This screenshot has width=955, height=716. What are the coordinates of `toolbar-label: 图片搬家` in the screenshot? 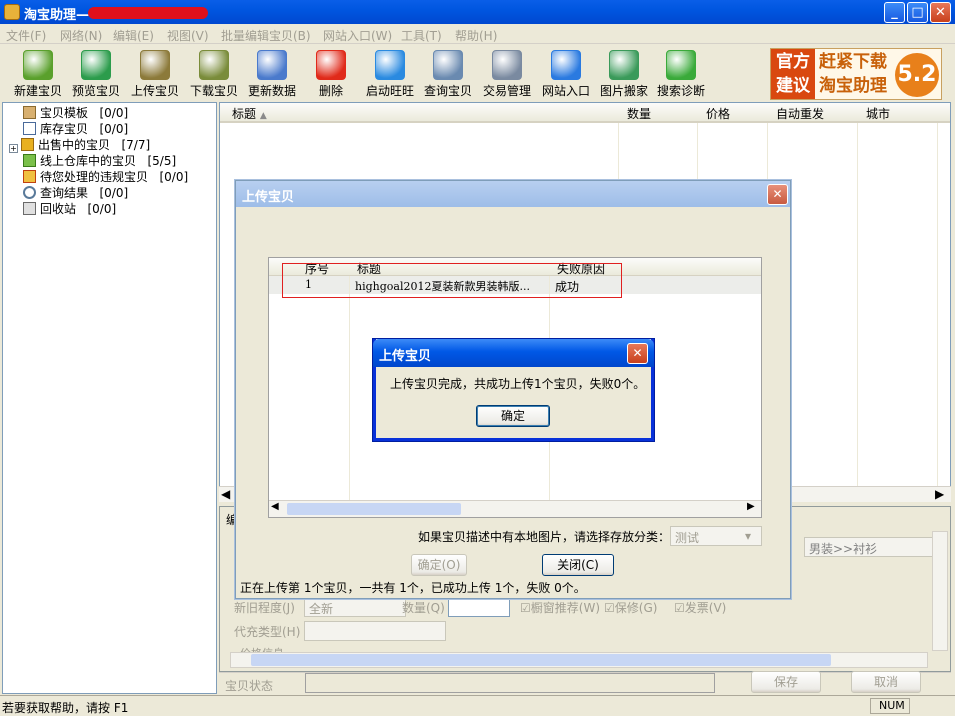 It's located at (623, 91).